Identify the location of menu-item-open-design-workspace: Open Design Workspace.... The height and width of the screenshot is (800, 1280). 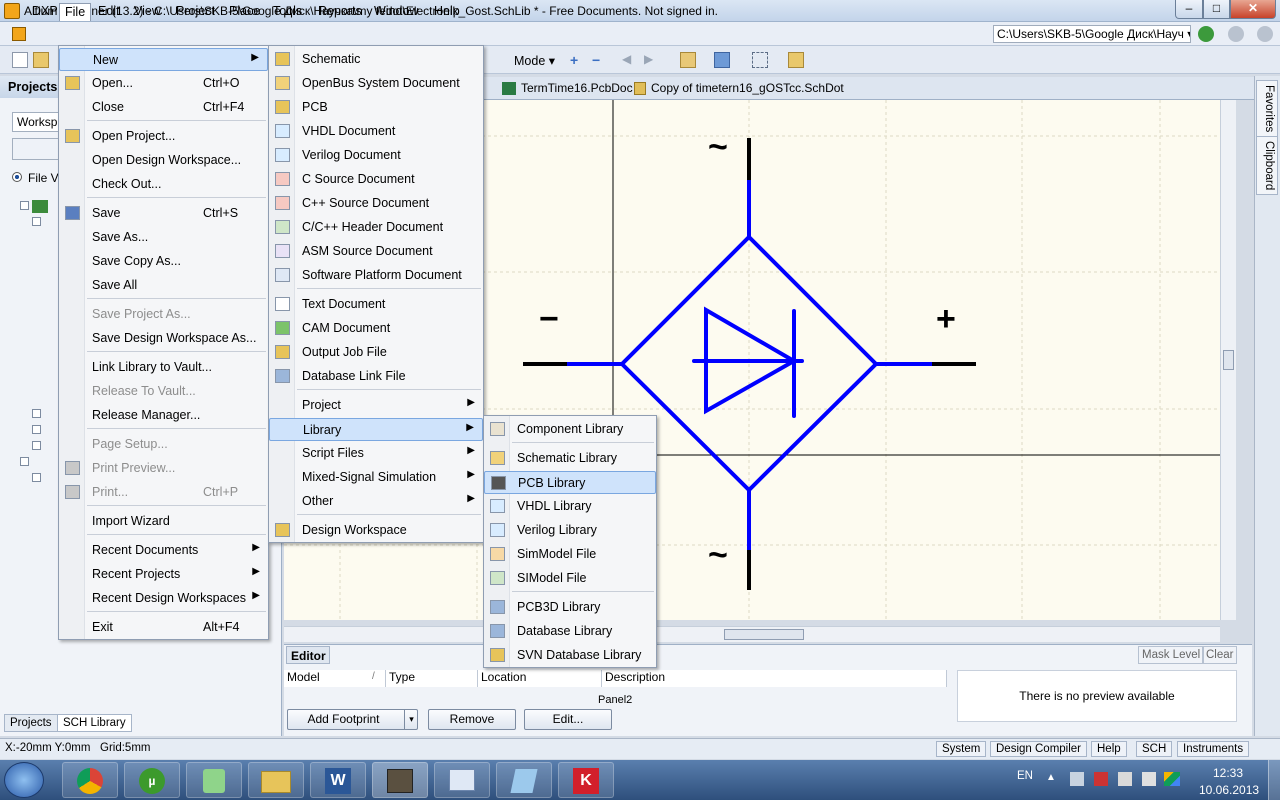
(163, 160).